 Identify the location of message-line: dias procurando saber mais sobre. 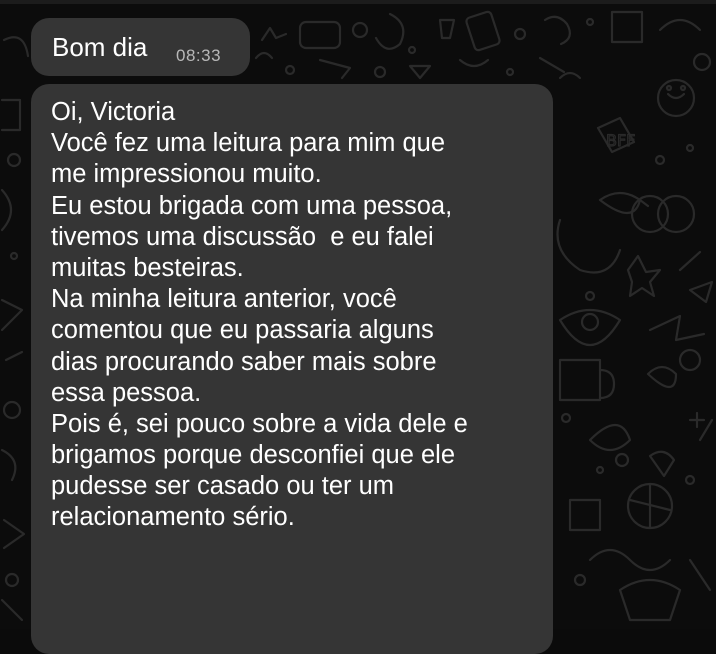
(244, 361).